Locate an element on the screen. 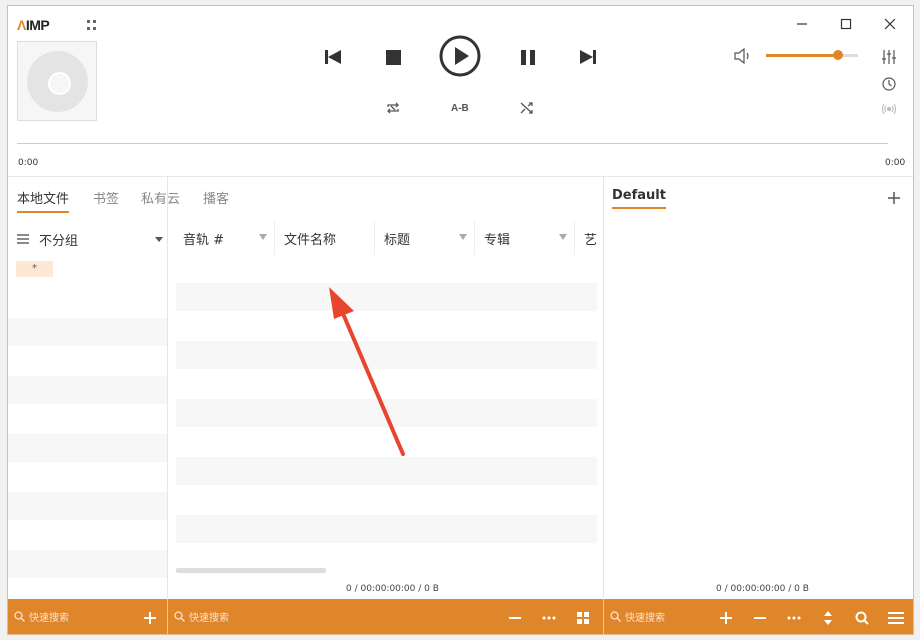 The height and width of the screenshot is (640, 920). column-artist: 艺 is located at coordinates (589, 238).